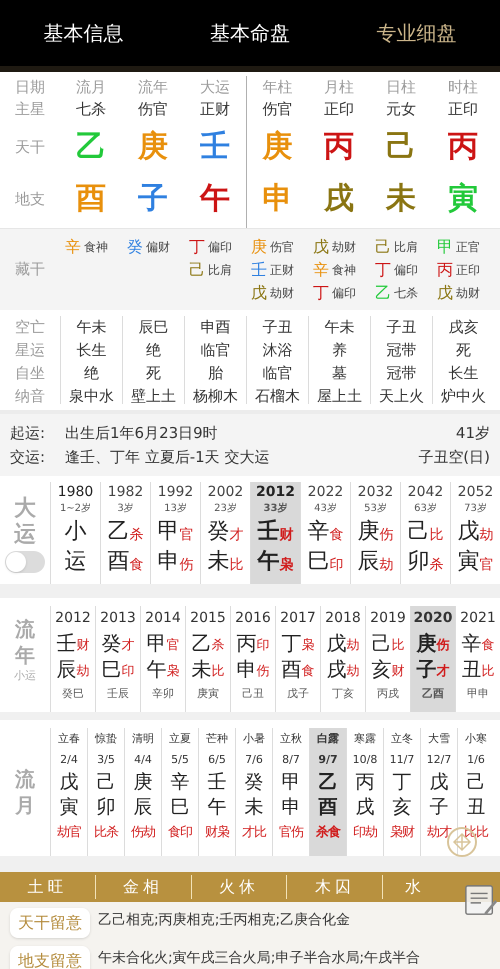 This screenshot has width=500, height=969. Describe the element at coordinates (30, 269) in the screenshot. I see `row-label: 藏干` at that location.